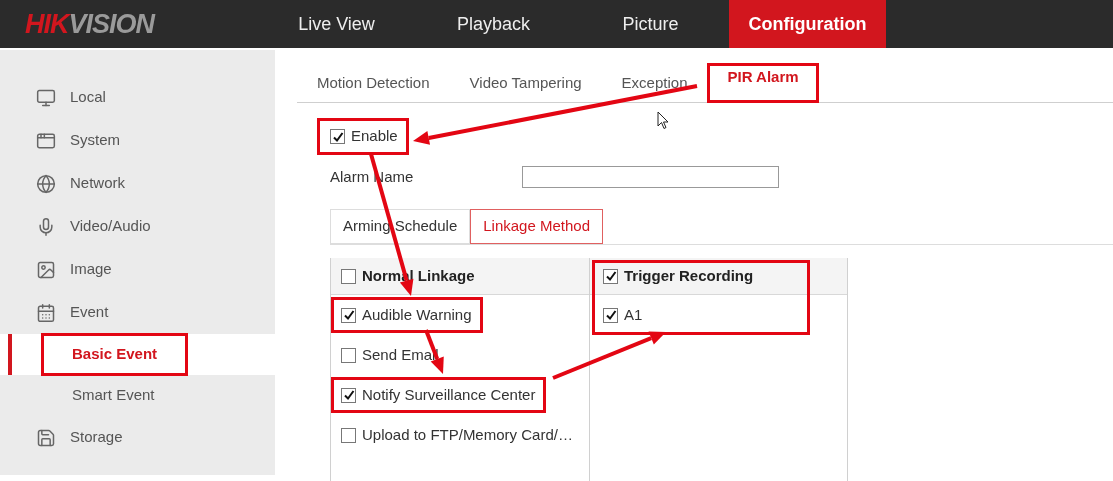  I want to click on sidebar-item: Event, so click(137, 312).